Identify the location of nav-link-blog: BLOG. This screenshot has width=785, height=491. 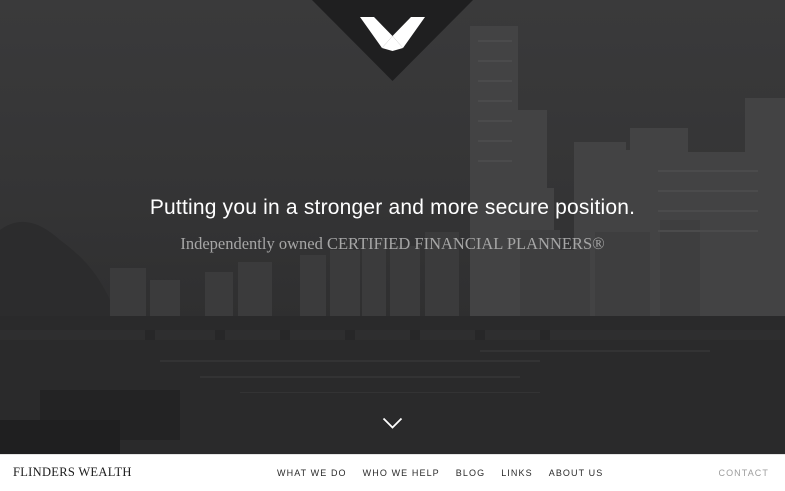
(470, 473).